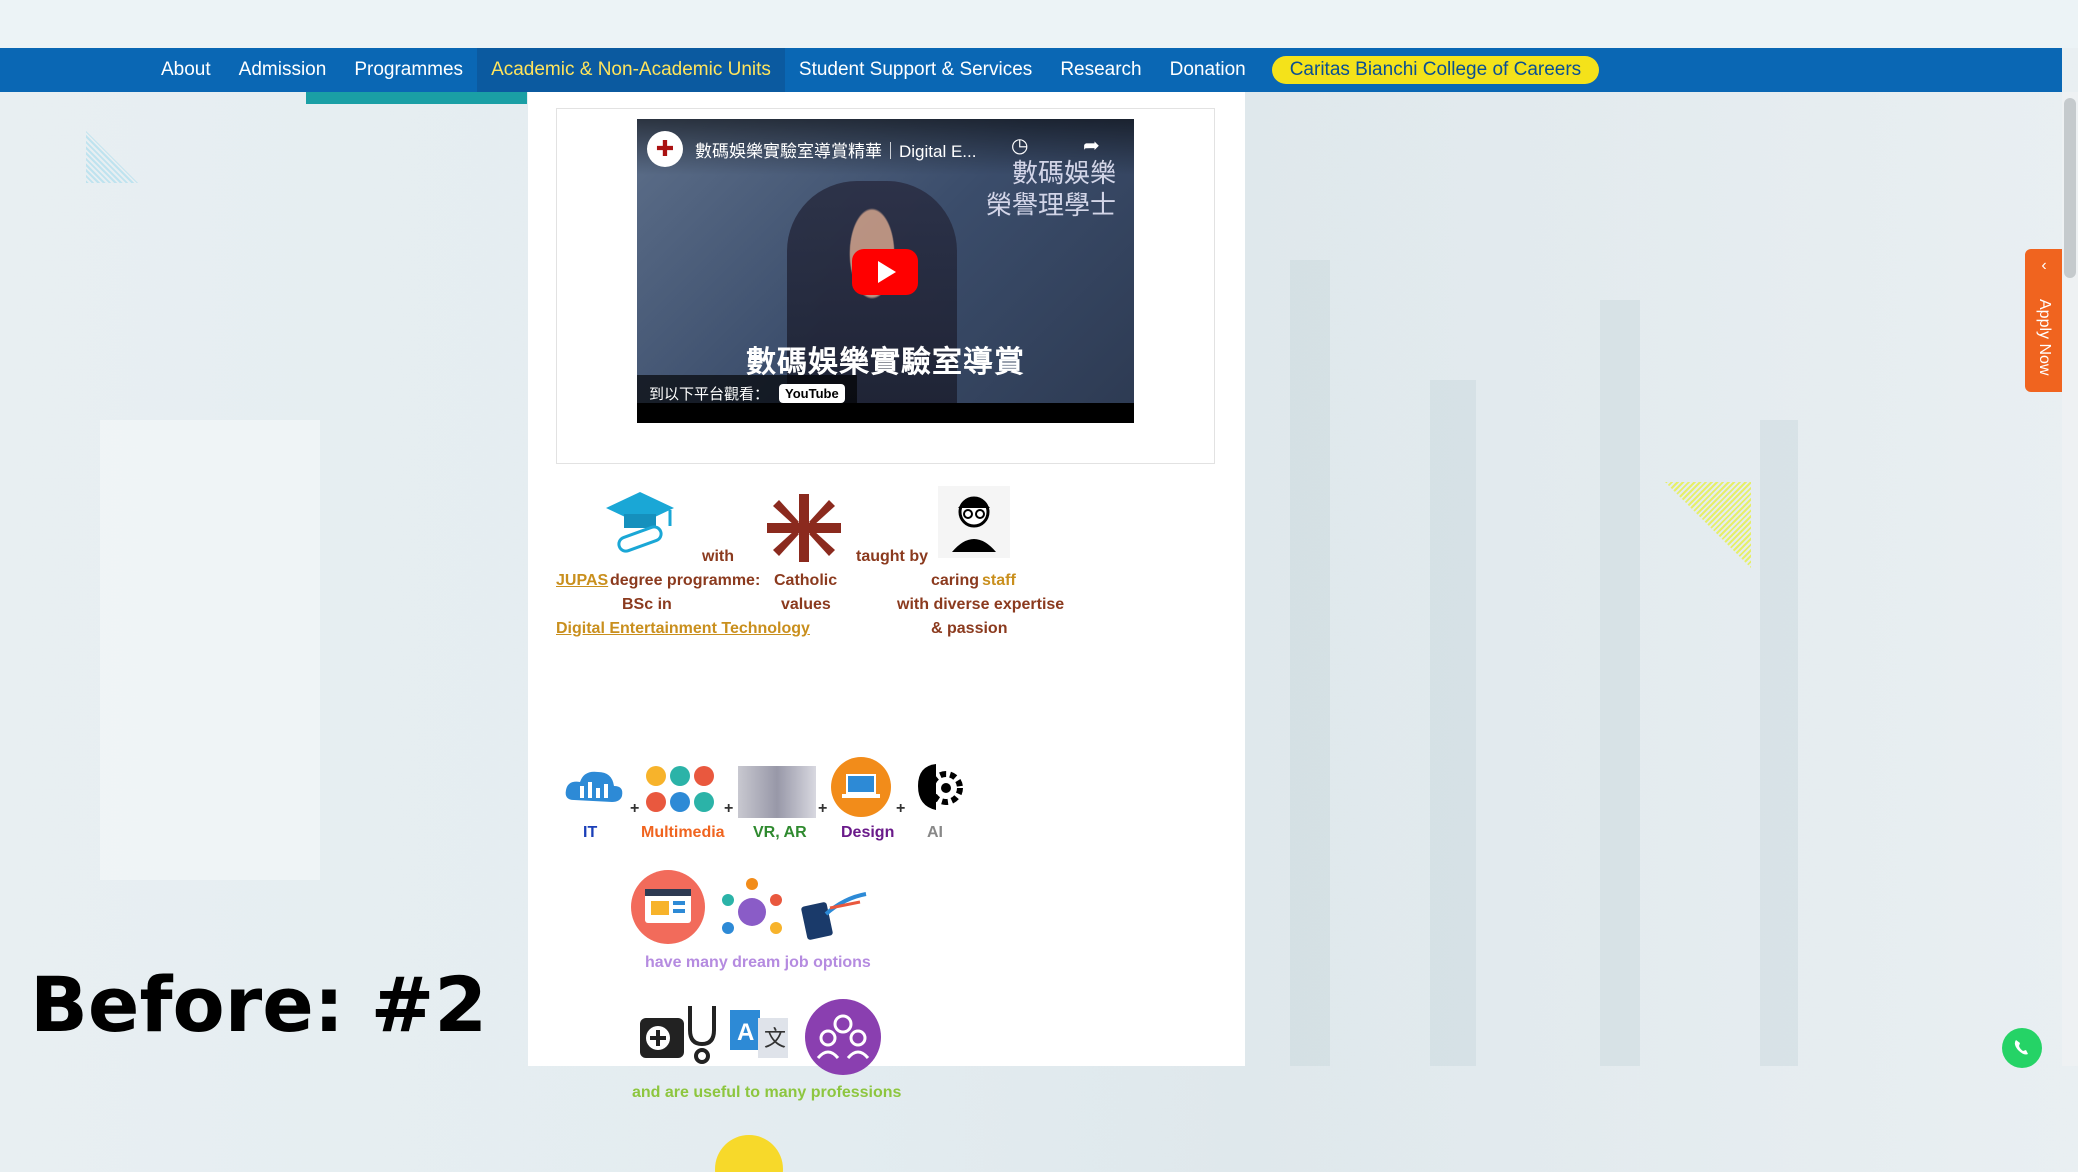 This screenshot has height=1172, width=2078. Describe the element at coordinates (594, 786) in the screenshot. I see `cloud-computing-icon` at that location.